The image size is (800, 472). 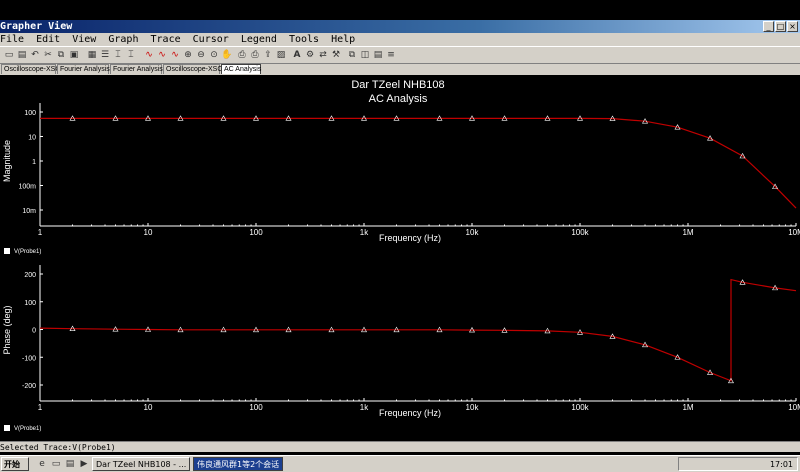 I want to click on magnitude-y-tick-label: 10, so click(x=32, y=138).